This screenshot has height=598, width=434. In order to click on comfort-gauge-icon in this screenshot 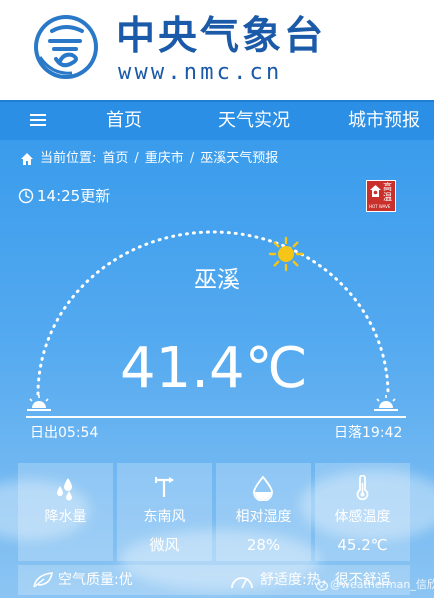, I will do `click(242, 583)`.